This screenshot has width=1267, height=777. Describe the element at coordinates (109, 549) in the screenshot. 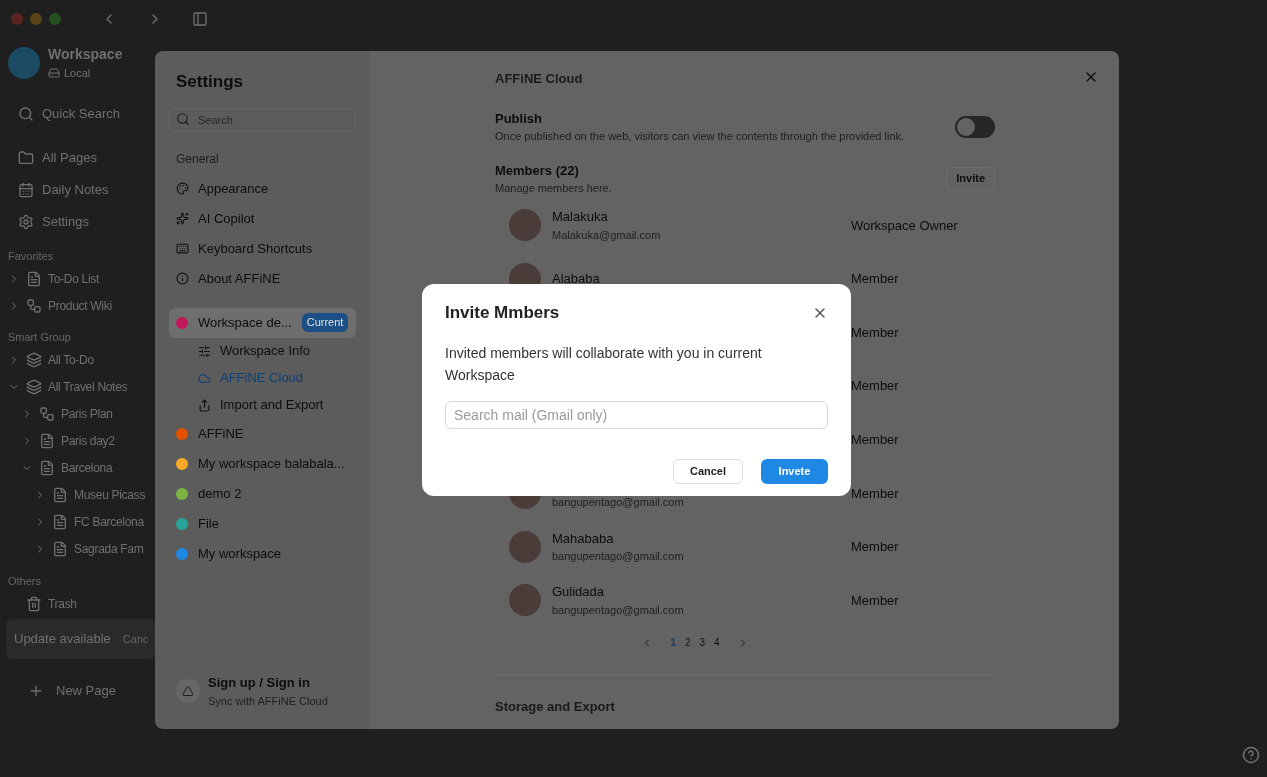

I see `sidebar-item: Sagrada Fam` at that location.